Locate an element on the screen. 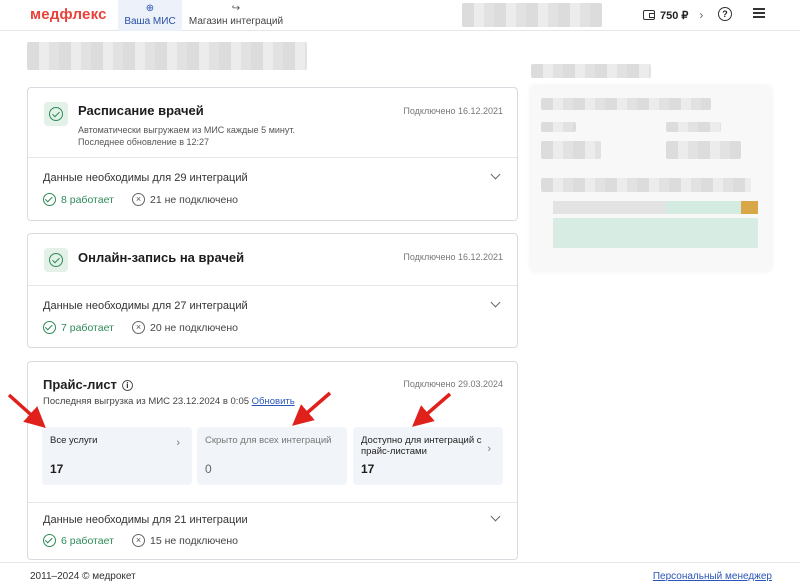 The width and height of the screenshot is (800, 588). working-label: 7 работает is located at coordinates (87, 327).